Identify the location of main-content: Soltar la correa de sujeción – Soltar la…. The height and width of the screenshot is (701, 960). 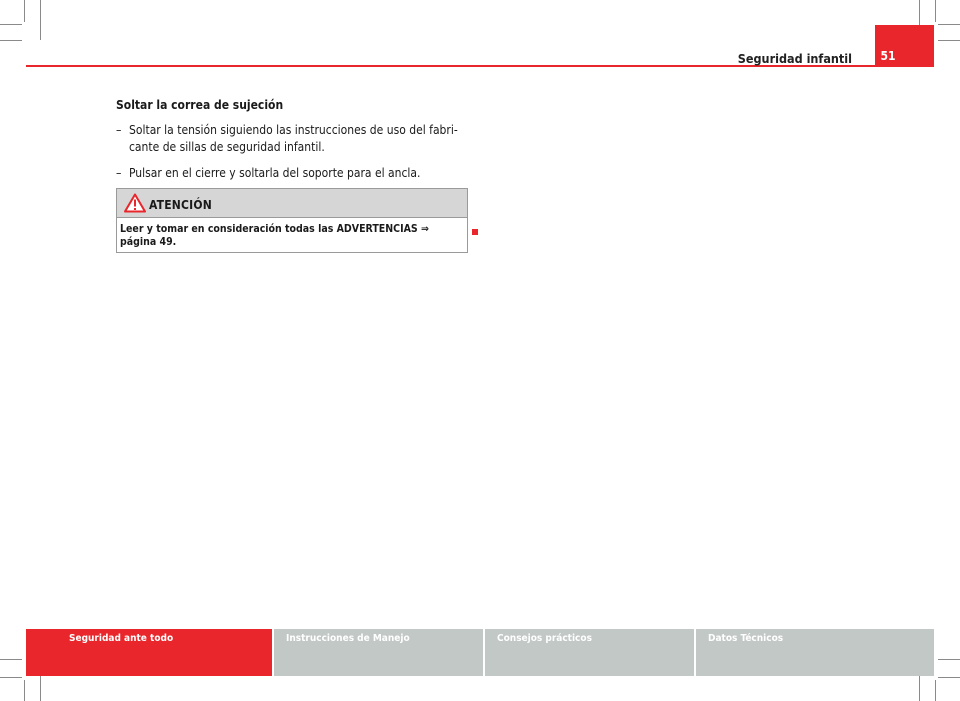
(292, 144).